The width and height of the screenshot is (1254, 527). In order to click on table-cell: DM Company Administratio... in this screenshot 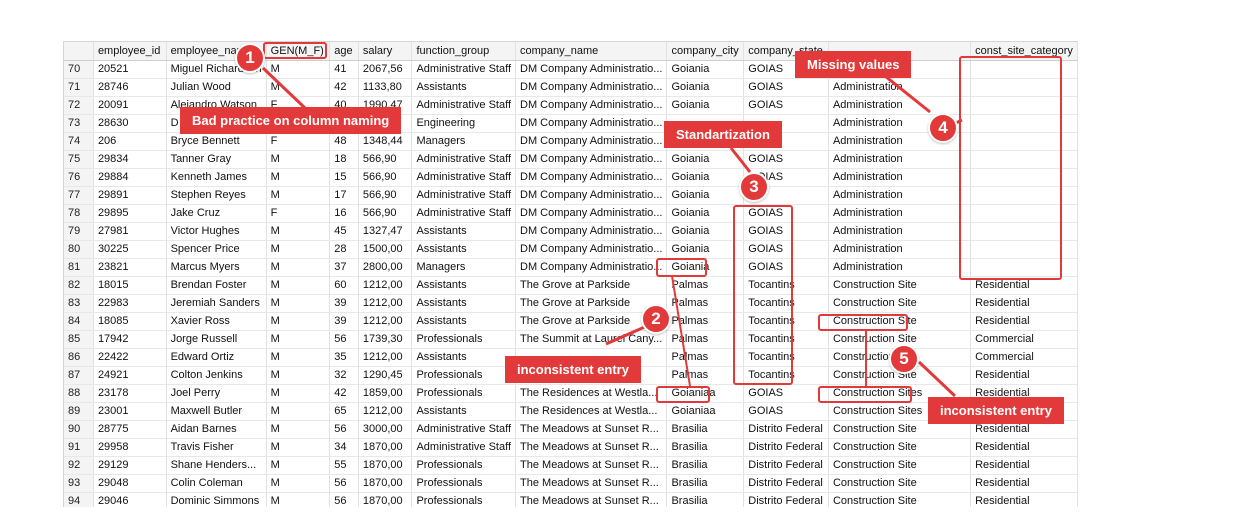, I will do `click(591, 249)`.